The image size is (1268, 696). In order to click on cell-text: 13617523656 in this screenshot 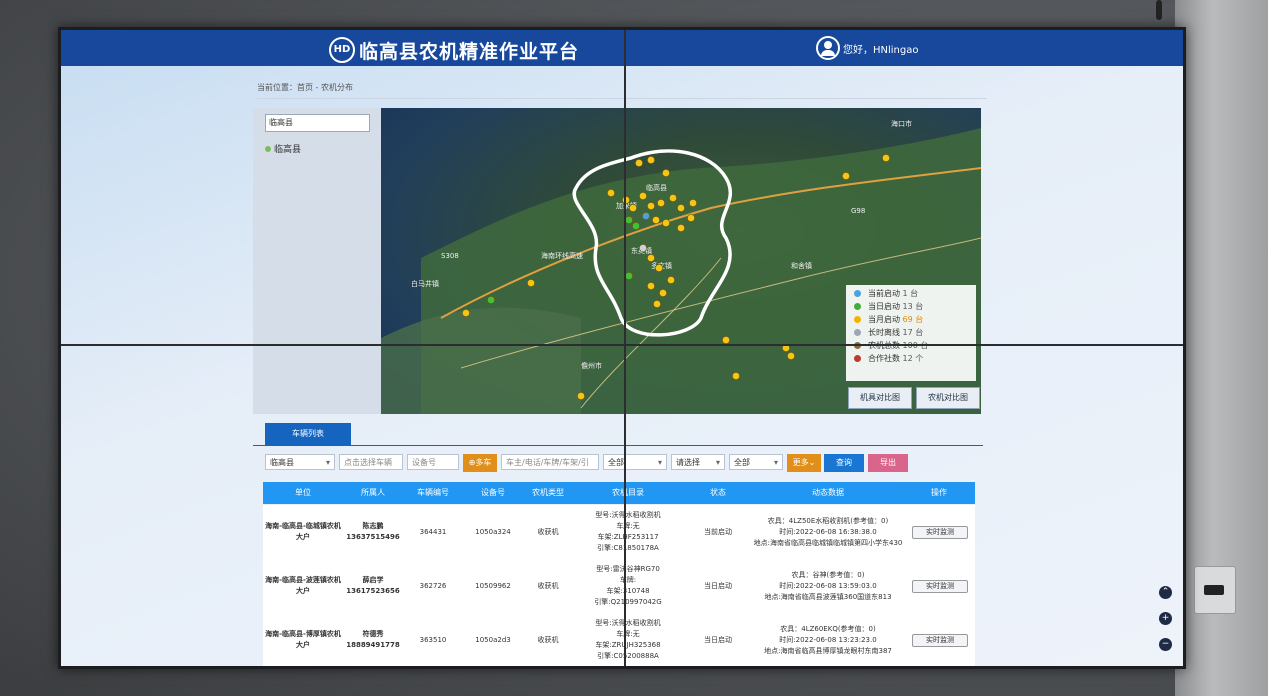, I will do `click(373, 591)`.